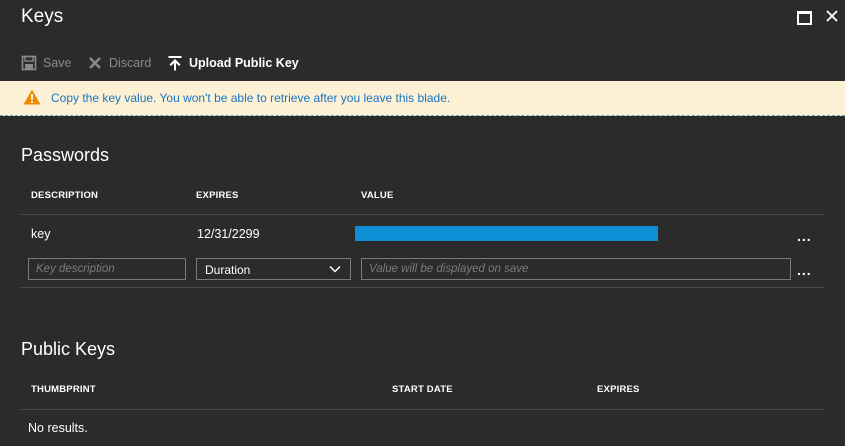  What do you see at coordinates (68, 349) in the screenshot?
I see `public-keys-heading: Public Keys` at bounding box center [68, 349].